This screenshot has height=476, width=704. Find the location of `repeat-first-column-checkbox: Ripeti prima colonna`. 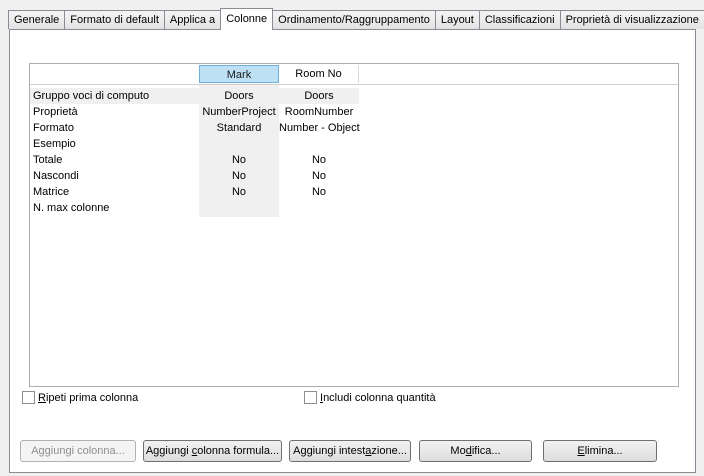

repeat-first-column-checkbox: Ripeti prima colonna is located at coordinates (80, 397).